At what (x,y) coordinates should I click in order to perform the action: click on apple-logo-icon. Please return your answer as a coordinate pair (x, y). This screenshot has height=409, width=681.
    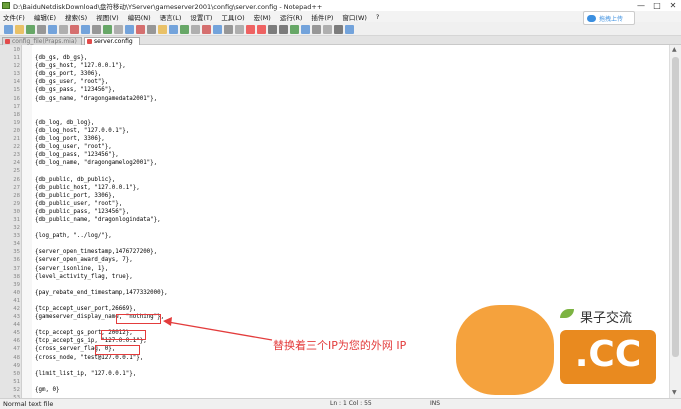
    Looking at the image, I should click on (505, 350).